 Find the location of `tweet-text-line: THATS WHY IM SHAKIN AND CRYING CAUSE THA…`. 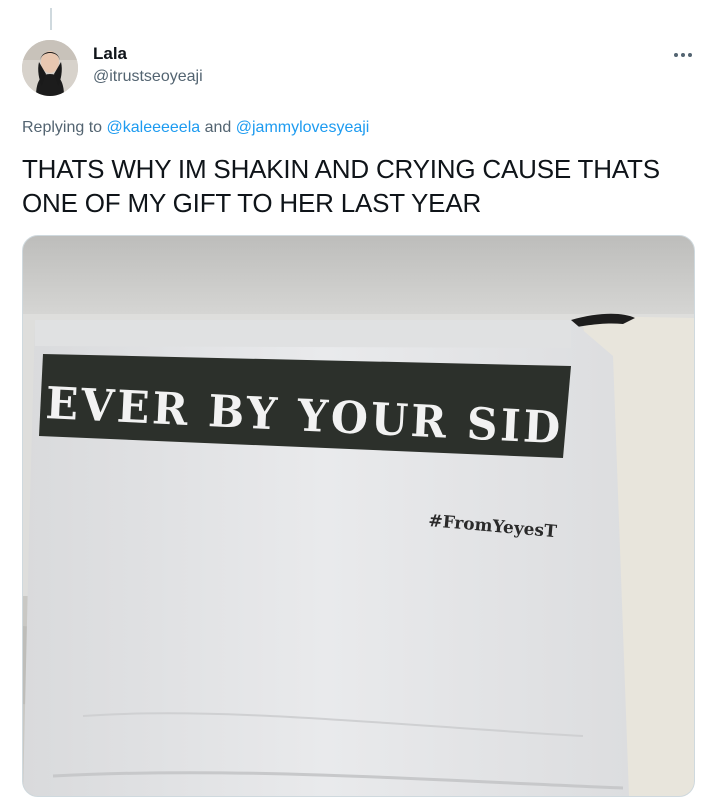

tweet-text-line: THATS WHY IM SHAKIN AND CRYING CAUSE THA… is located at coordinates (341, 169).